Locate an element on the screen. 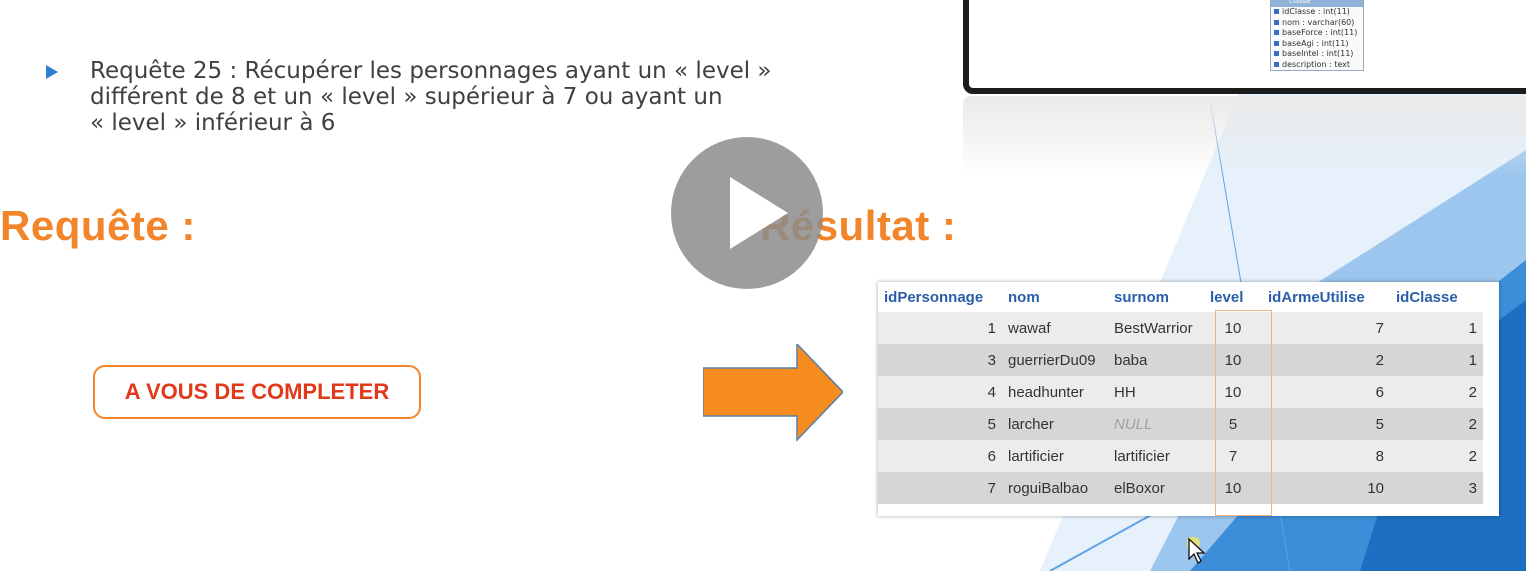 The width and height of the screenshot is (1526, 571). cell-idpersonnage: 4 is located at coordinates (940, 392).